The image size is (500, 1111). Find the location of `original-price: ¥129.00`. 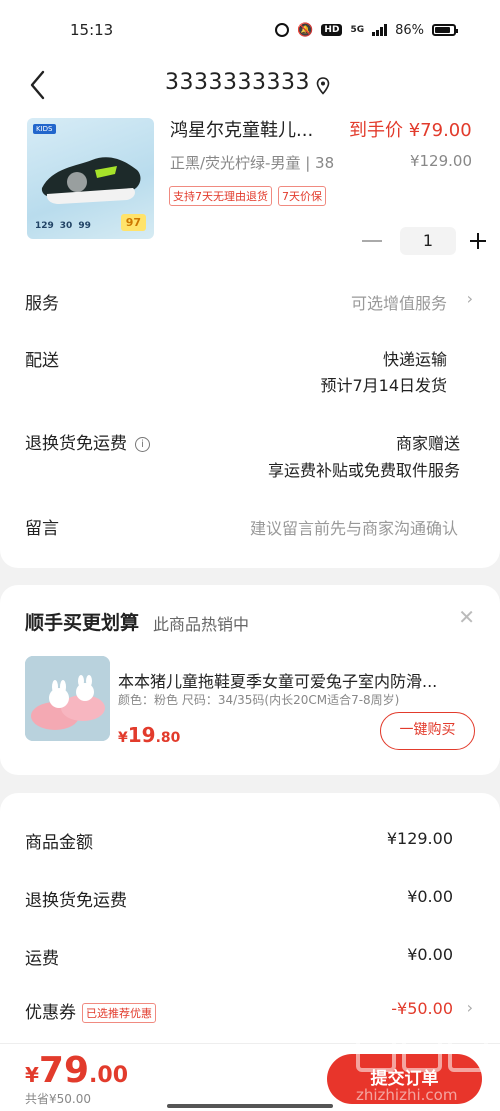

original-price: ¥129.00 is located at coordinates (440, 161).